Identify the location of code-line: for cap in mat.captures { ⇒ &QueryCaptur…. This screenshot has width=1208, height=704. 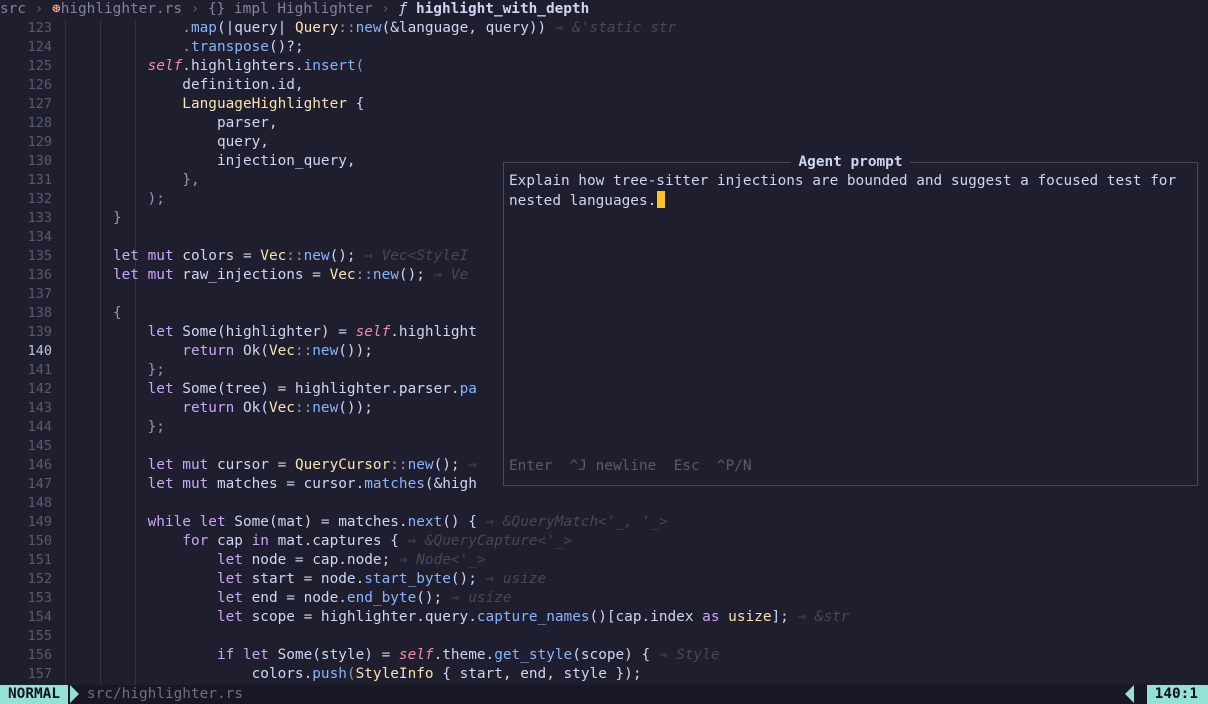
(634, 541).